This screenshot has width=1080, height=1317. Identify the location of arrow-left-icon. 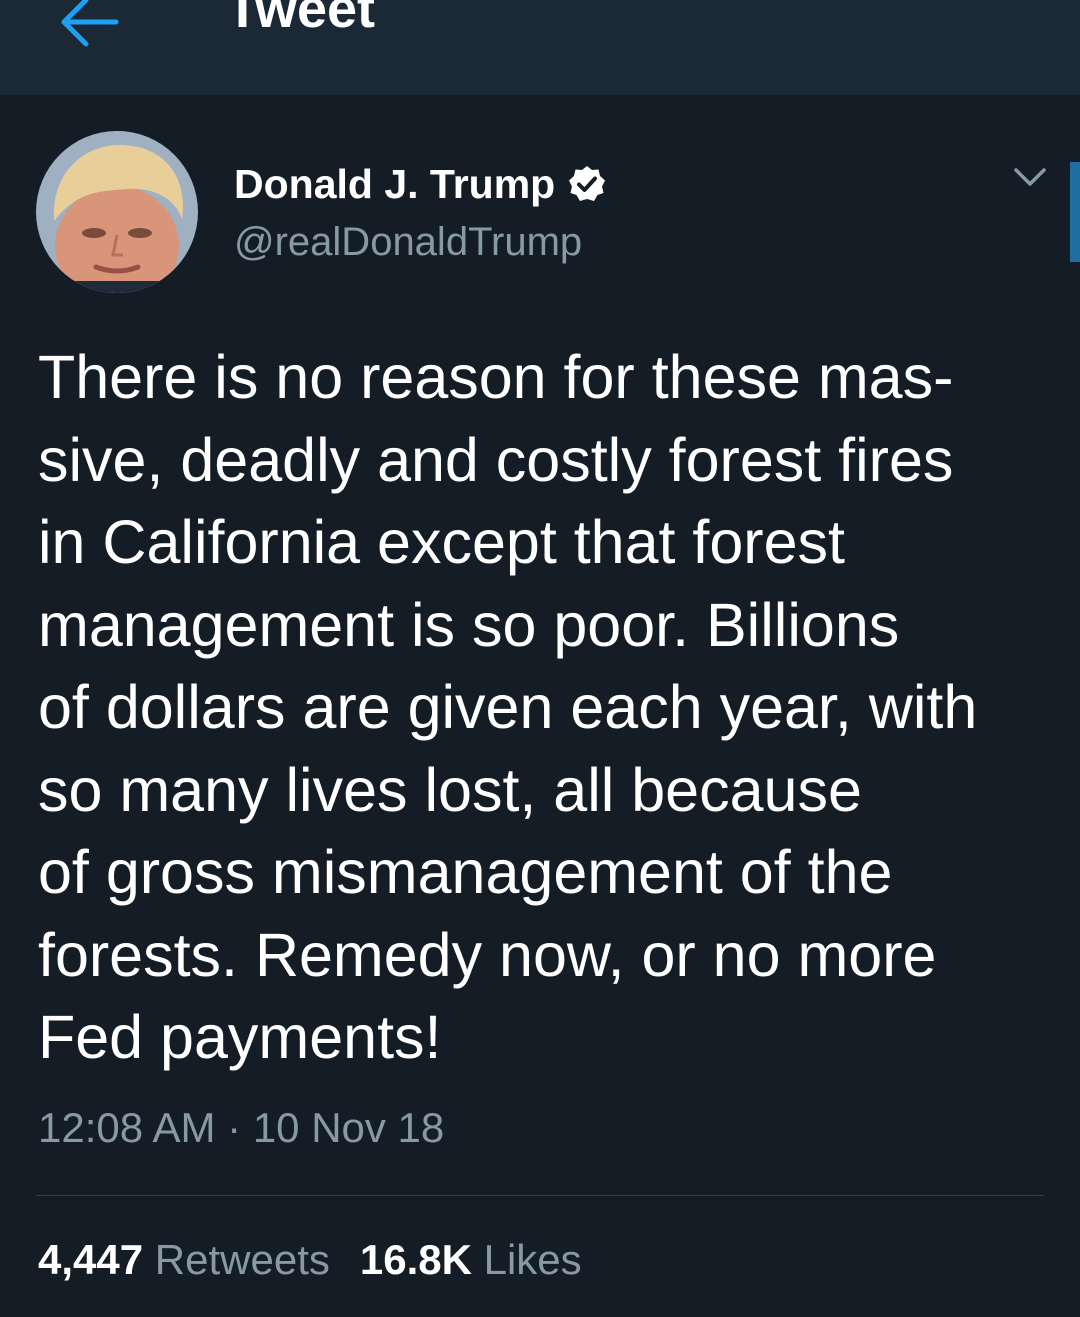
(90, 23).